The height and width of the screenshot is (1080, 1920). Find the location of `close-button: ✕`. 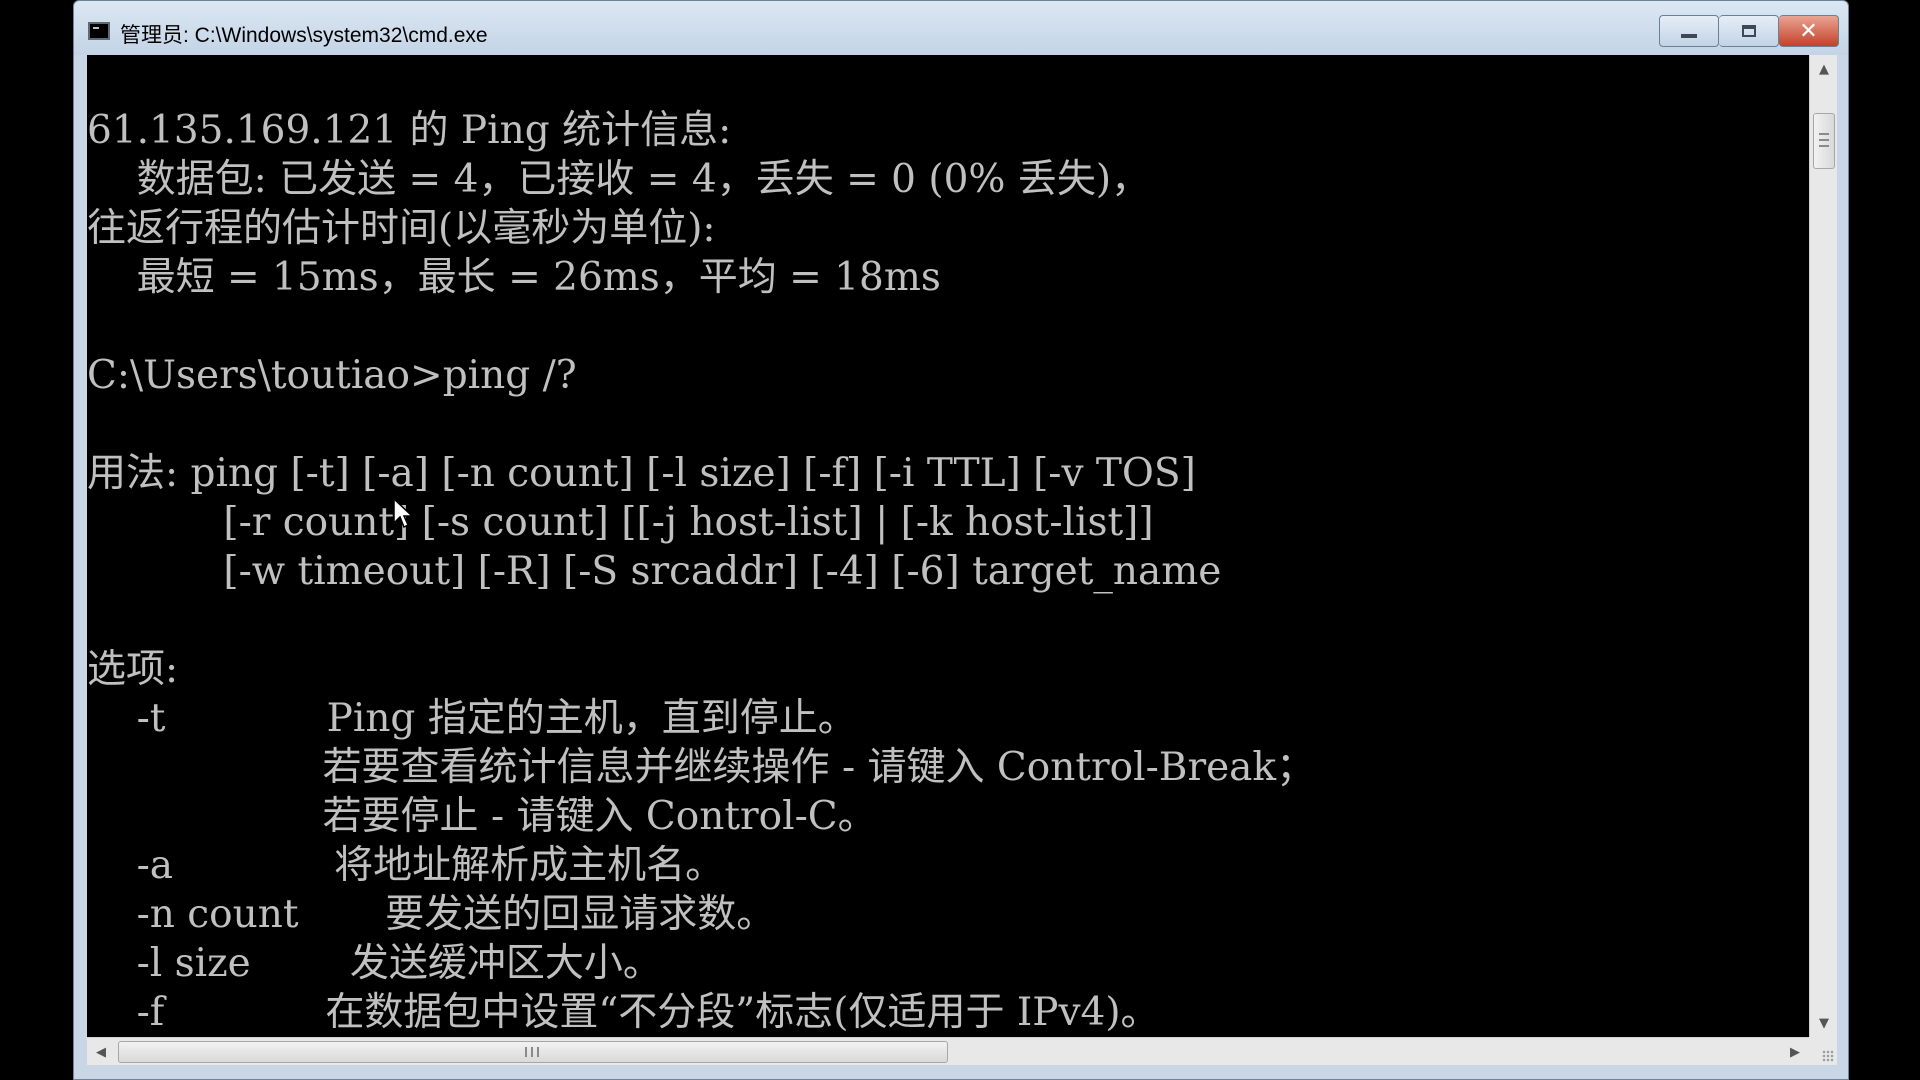

close-button: ✕ is located at coordinates (1809, 31).